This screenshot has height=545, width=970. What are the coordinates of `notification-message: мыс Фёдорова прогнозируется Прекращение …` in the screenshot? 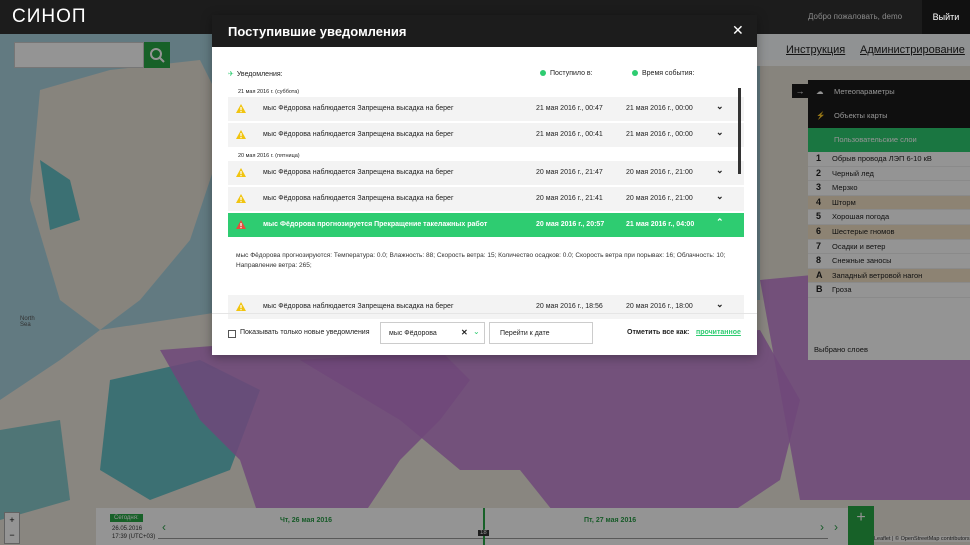 It's located at (375, 224).